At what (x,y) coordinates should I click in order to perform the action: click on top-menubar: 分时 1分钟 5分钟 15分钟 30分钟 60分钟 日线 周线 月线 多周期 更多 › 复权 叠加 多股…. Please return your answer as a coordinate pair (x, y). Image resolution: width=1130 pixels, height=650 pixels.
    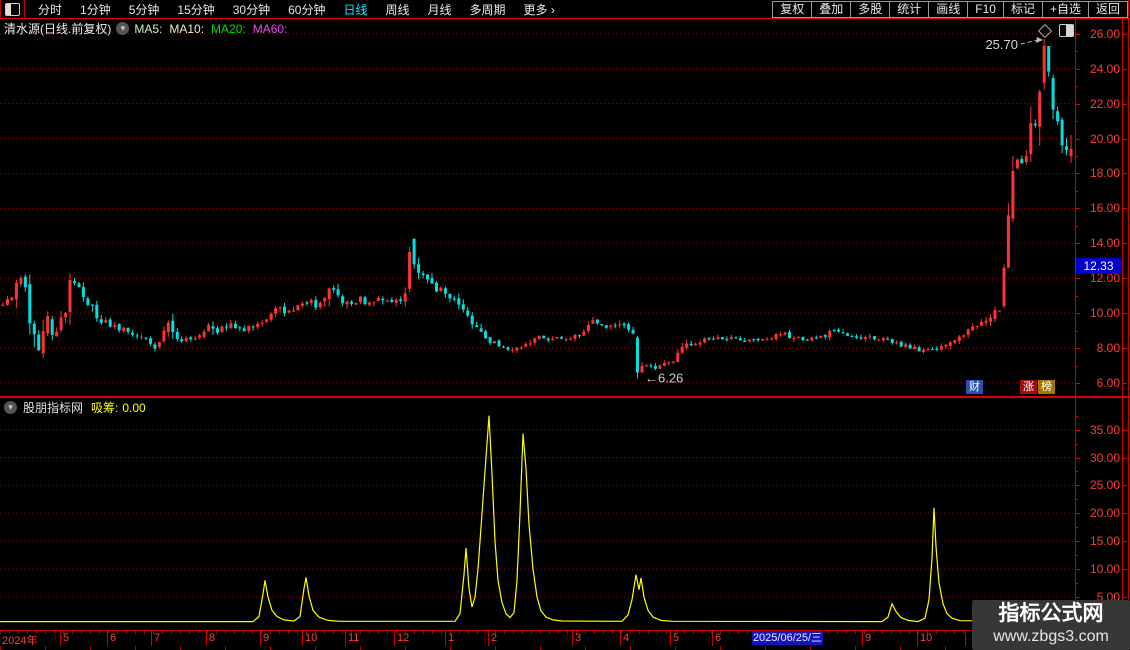
    Looking at the image, I should click on (565, 9).